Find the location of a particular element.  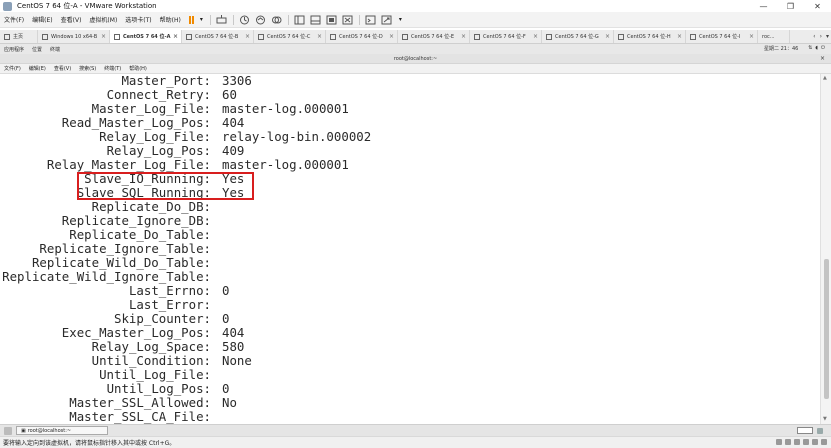

status-key: Relay_Log_File: is located at coordinates (155, 136).